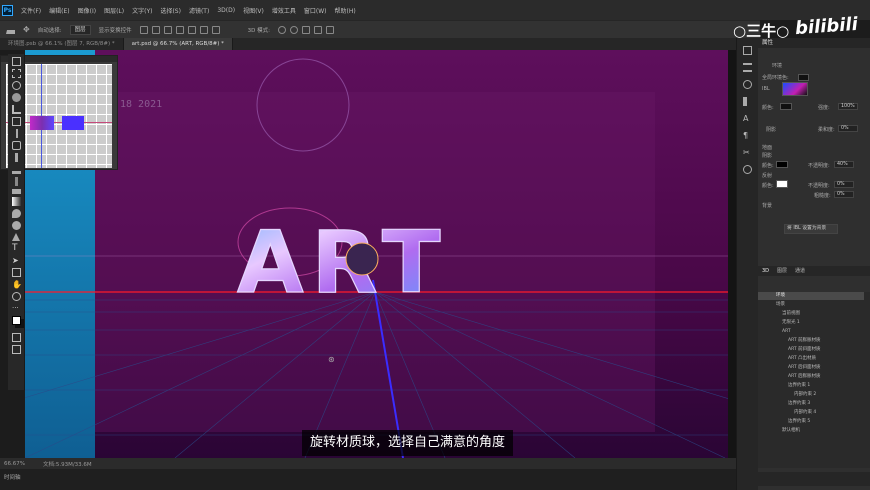 The height and width of the screenshot is (490, 870). What do you see at coordinates (281, 29) in the screenshot?
I see `orbit-icon` at bounding box center [281, 29].